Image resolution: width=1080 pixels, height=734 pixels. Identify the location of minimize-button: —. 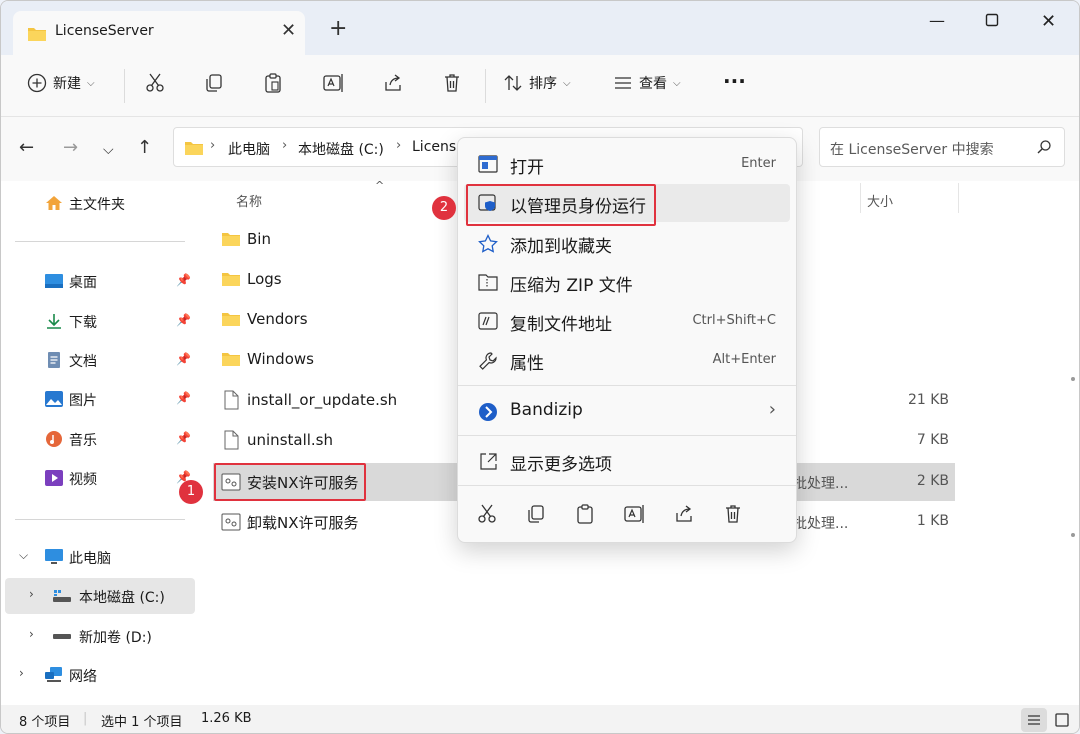
(937, 20).